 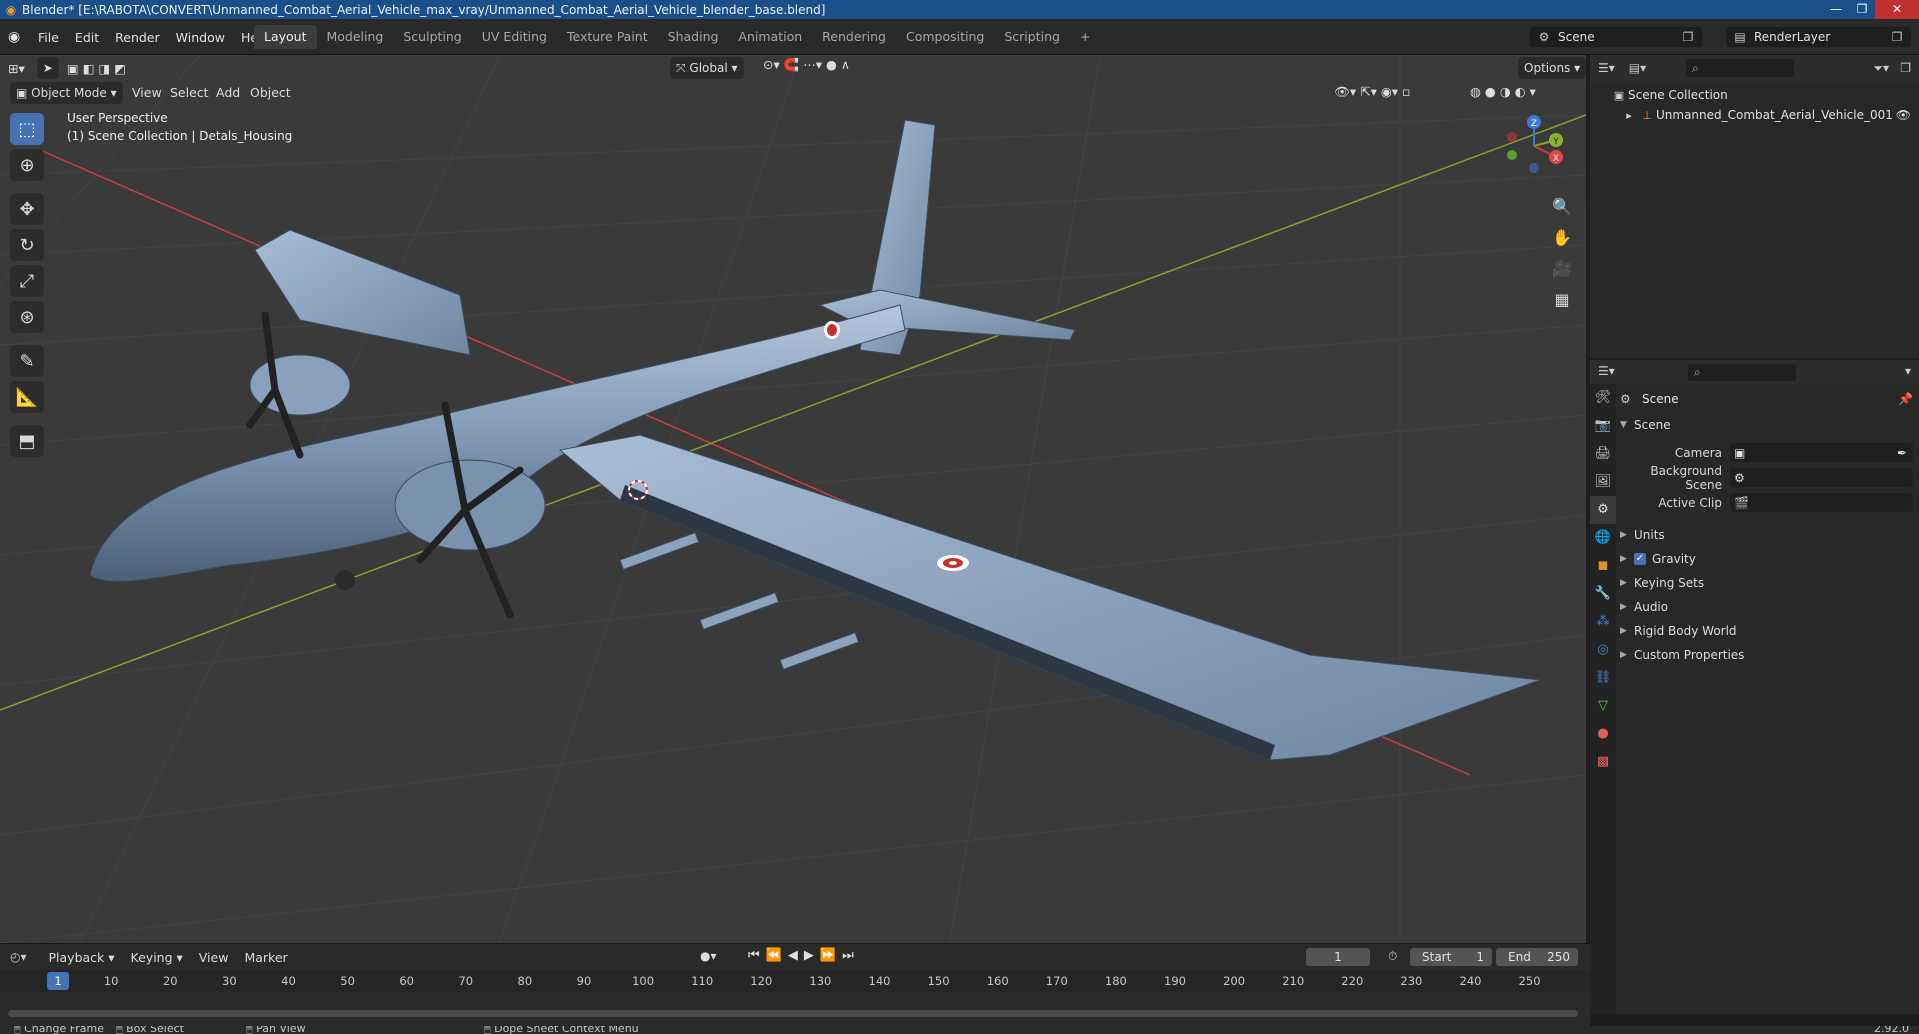 What do you see at coordinates (1742, 372) in the screenshot?
I see `properties-search-input: ⌕` at bounding box center [1742, 372].